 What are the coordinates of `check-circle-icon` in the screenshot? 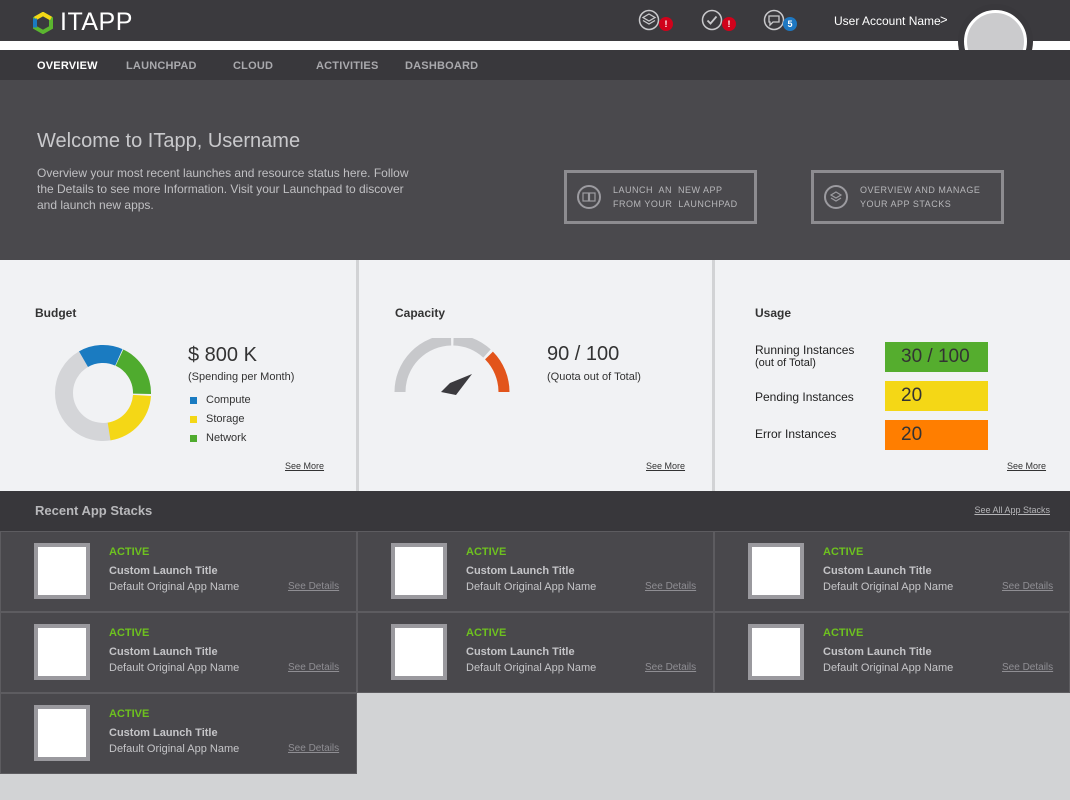 It's located at (712, 20).